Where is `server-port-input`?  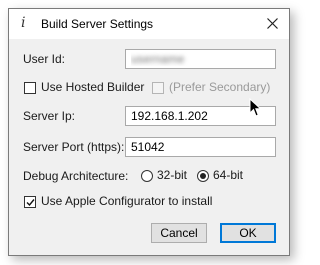
server-port-input is located at coordinates (200, 147).